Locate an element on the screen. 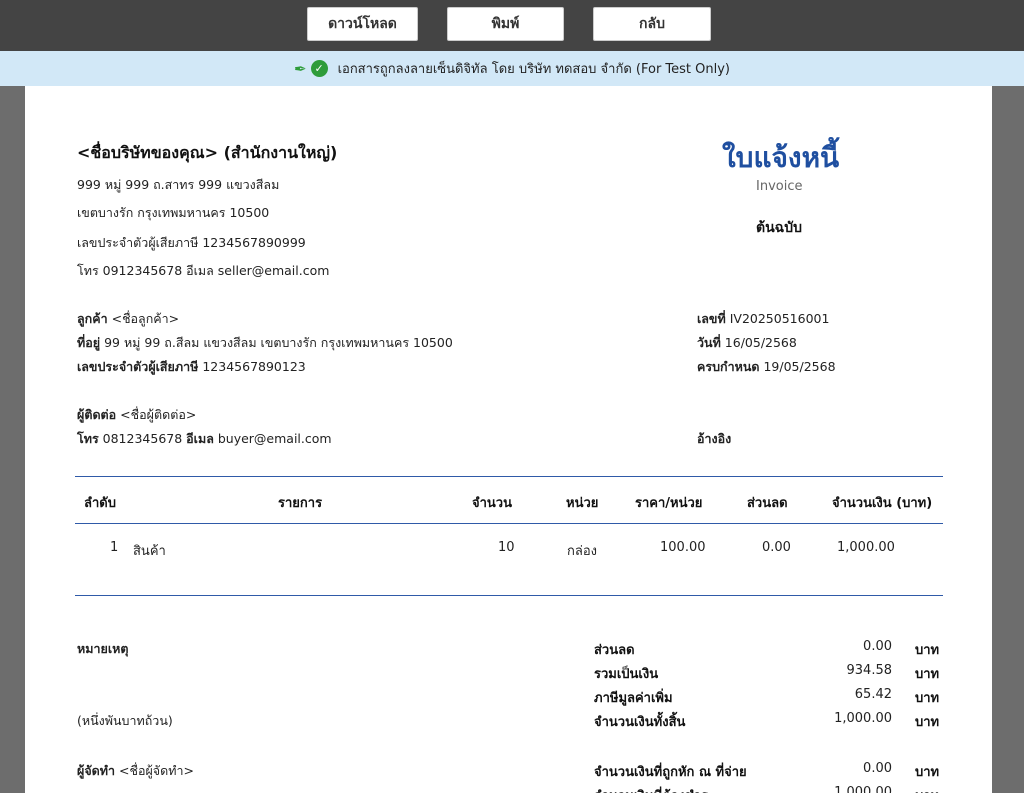  invoice-date-row: วันที่ 16/05/2568 is located at coordinates (747, 343).